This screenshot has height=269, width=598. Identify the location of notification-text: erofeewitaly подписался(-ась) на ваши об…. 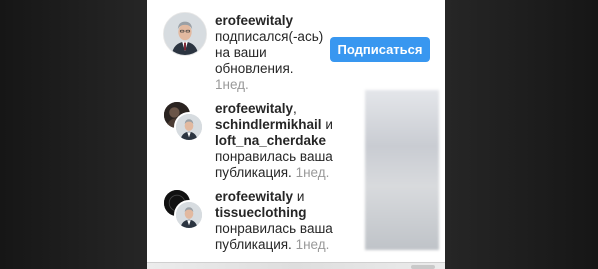
(271, 53).